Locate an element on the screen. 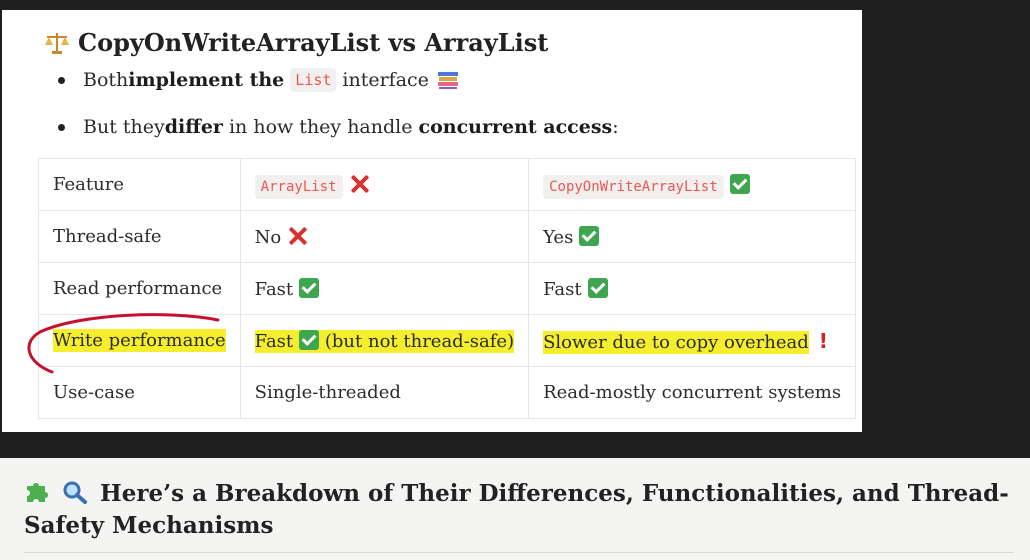 This screenshot has width=1030, height=560. inline-code: ArrayList is located at coordinates (298, 187).